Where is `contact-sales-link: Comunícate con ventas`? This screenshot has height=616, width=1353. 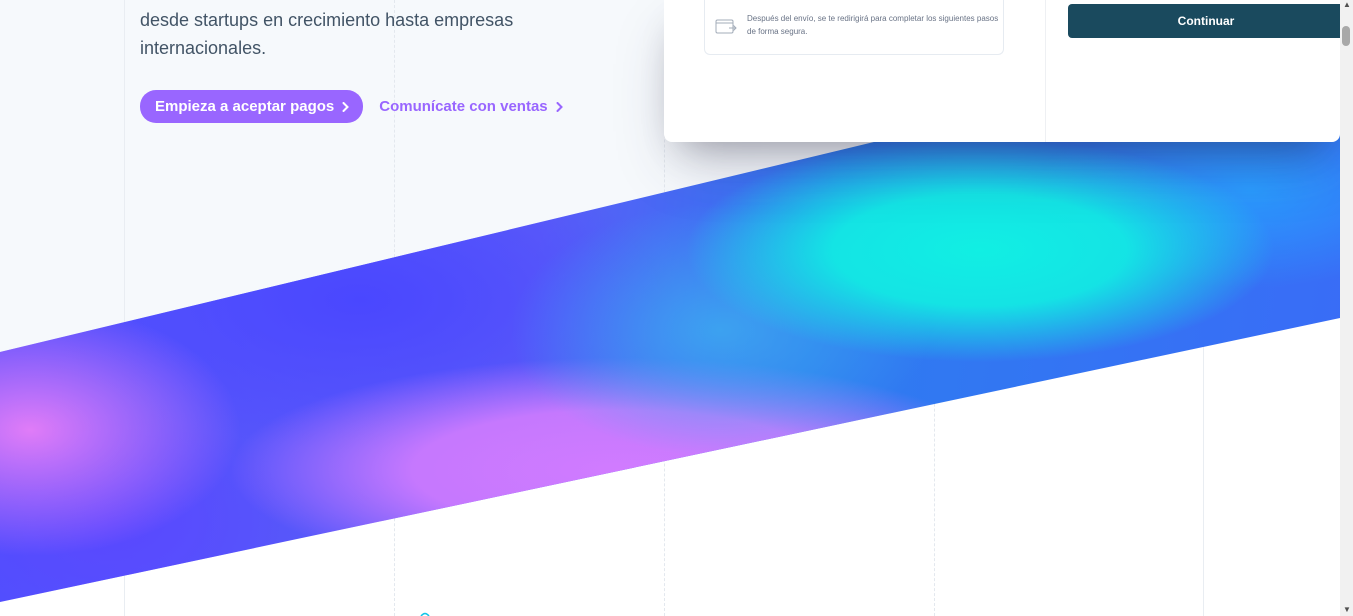 contact-sales-link: Comunícate con ventas is located at coordinates (471, 106).